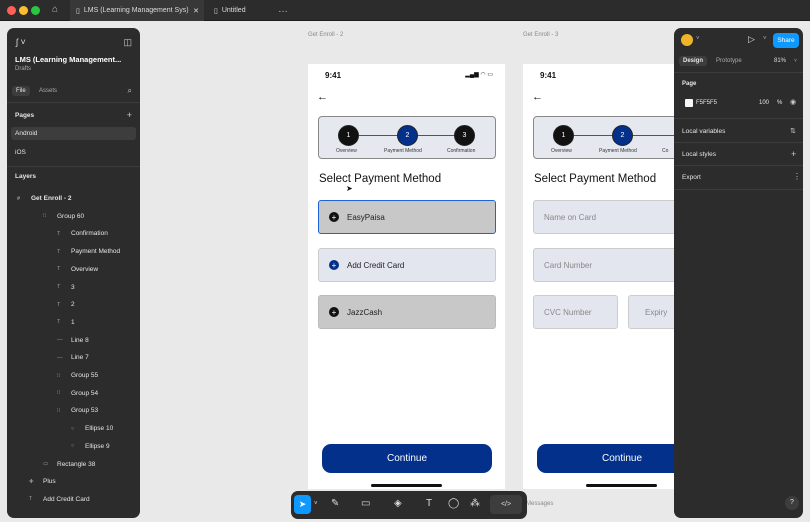 Image resolution: width=810 pixels, height=522 pixels. Describe the element at coordinates (130, 91) in the screenshot. I see `search-icon: ⌕` at that location.